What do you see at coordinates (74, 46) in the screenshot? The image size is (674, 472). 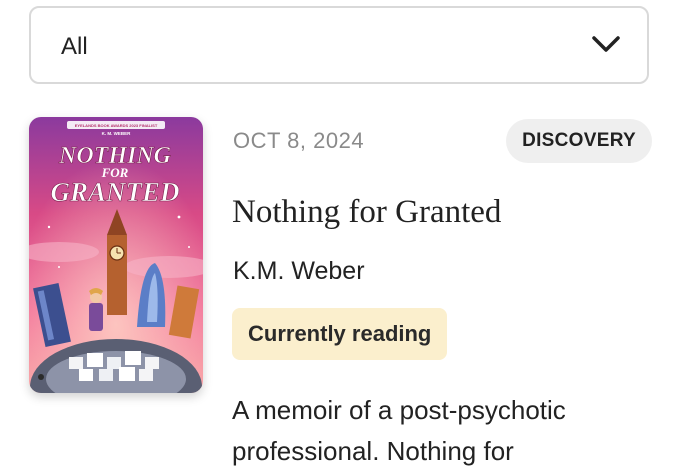 I see `filter-selected-value: All` at bounding box center [74, 46].